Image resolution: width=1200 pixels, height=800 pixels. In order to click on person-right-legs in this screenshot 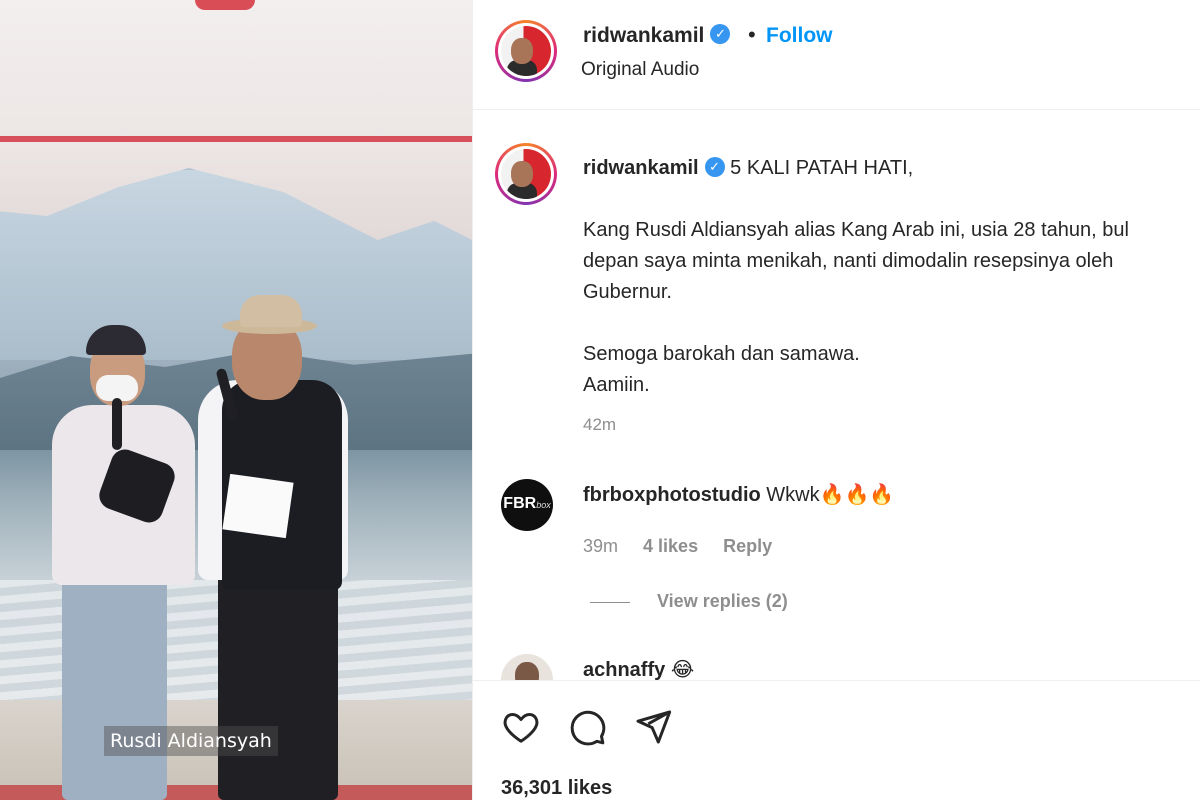, I will do `click(278, 687)`.